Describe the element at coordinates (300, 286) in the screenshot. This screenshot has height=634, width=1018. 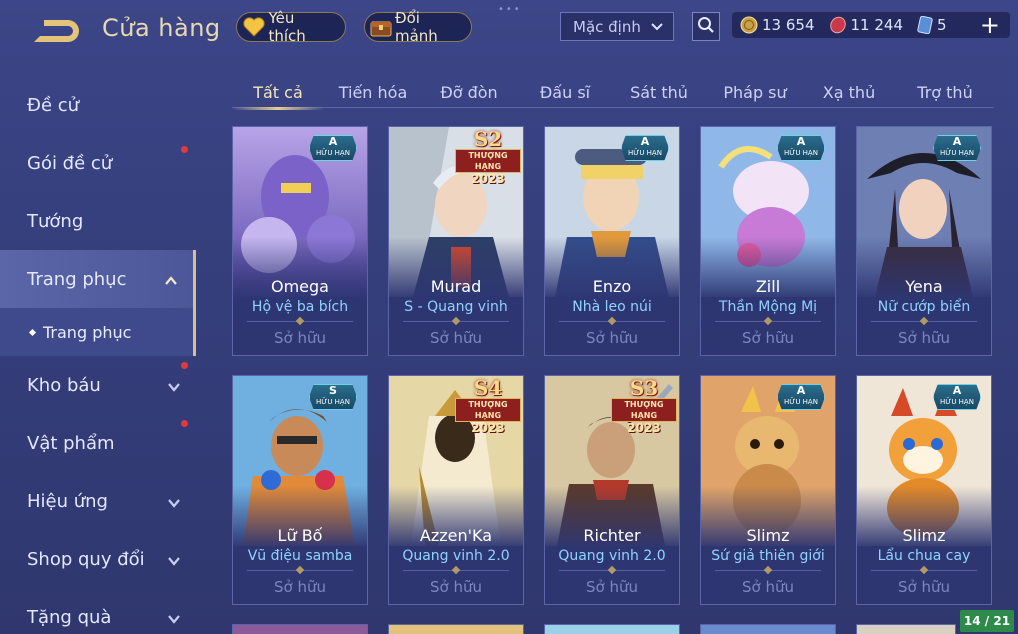
I see `hero-name: Omega` at that location.